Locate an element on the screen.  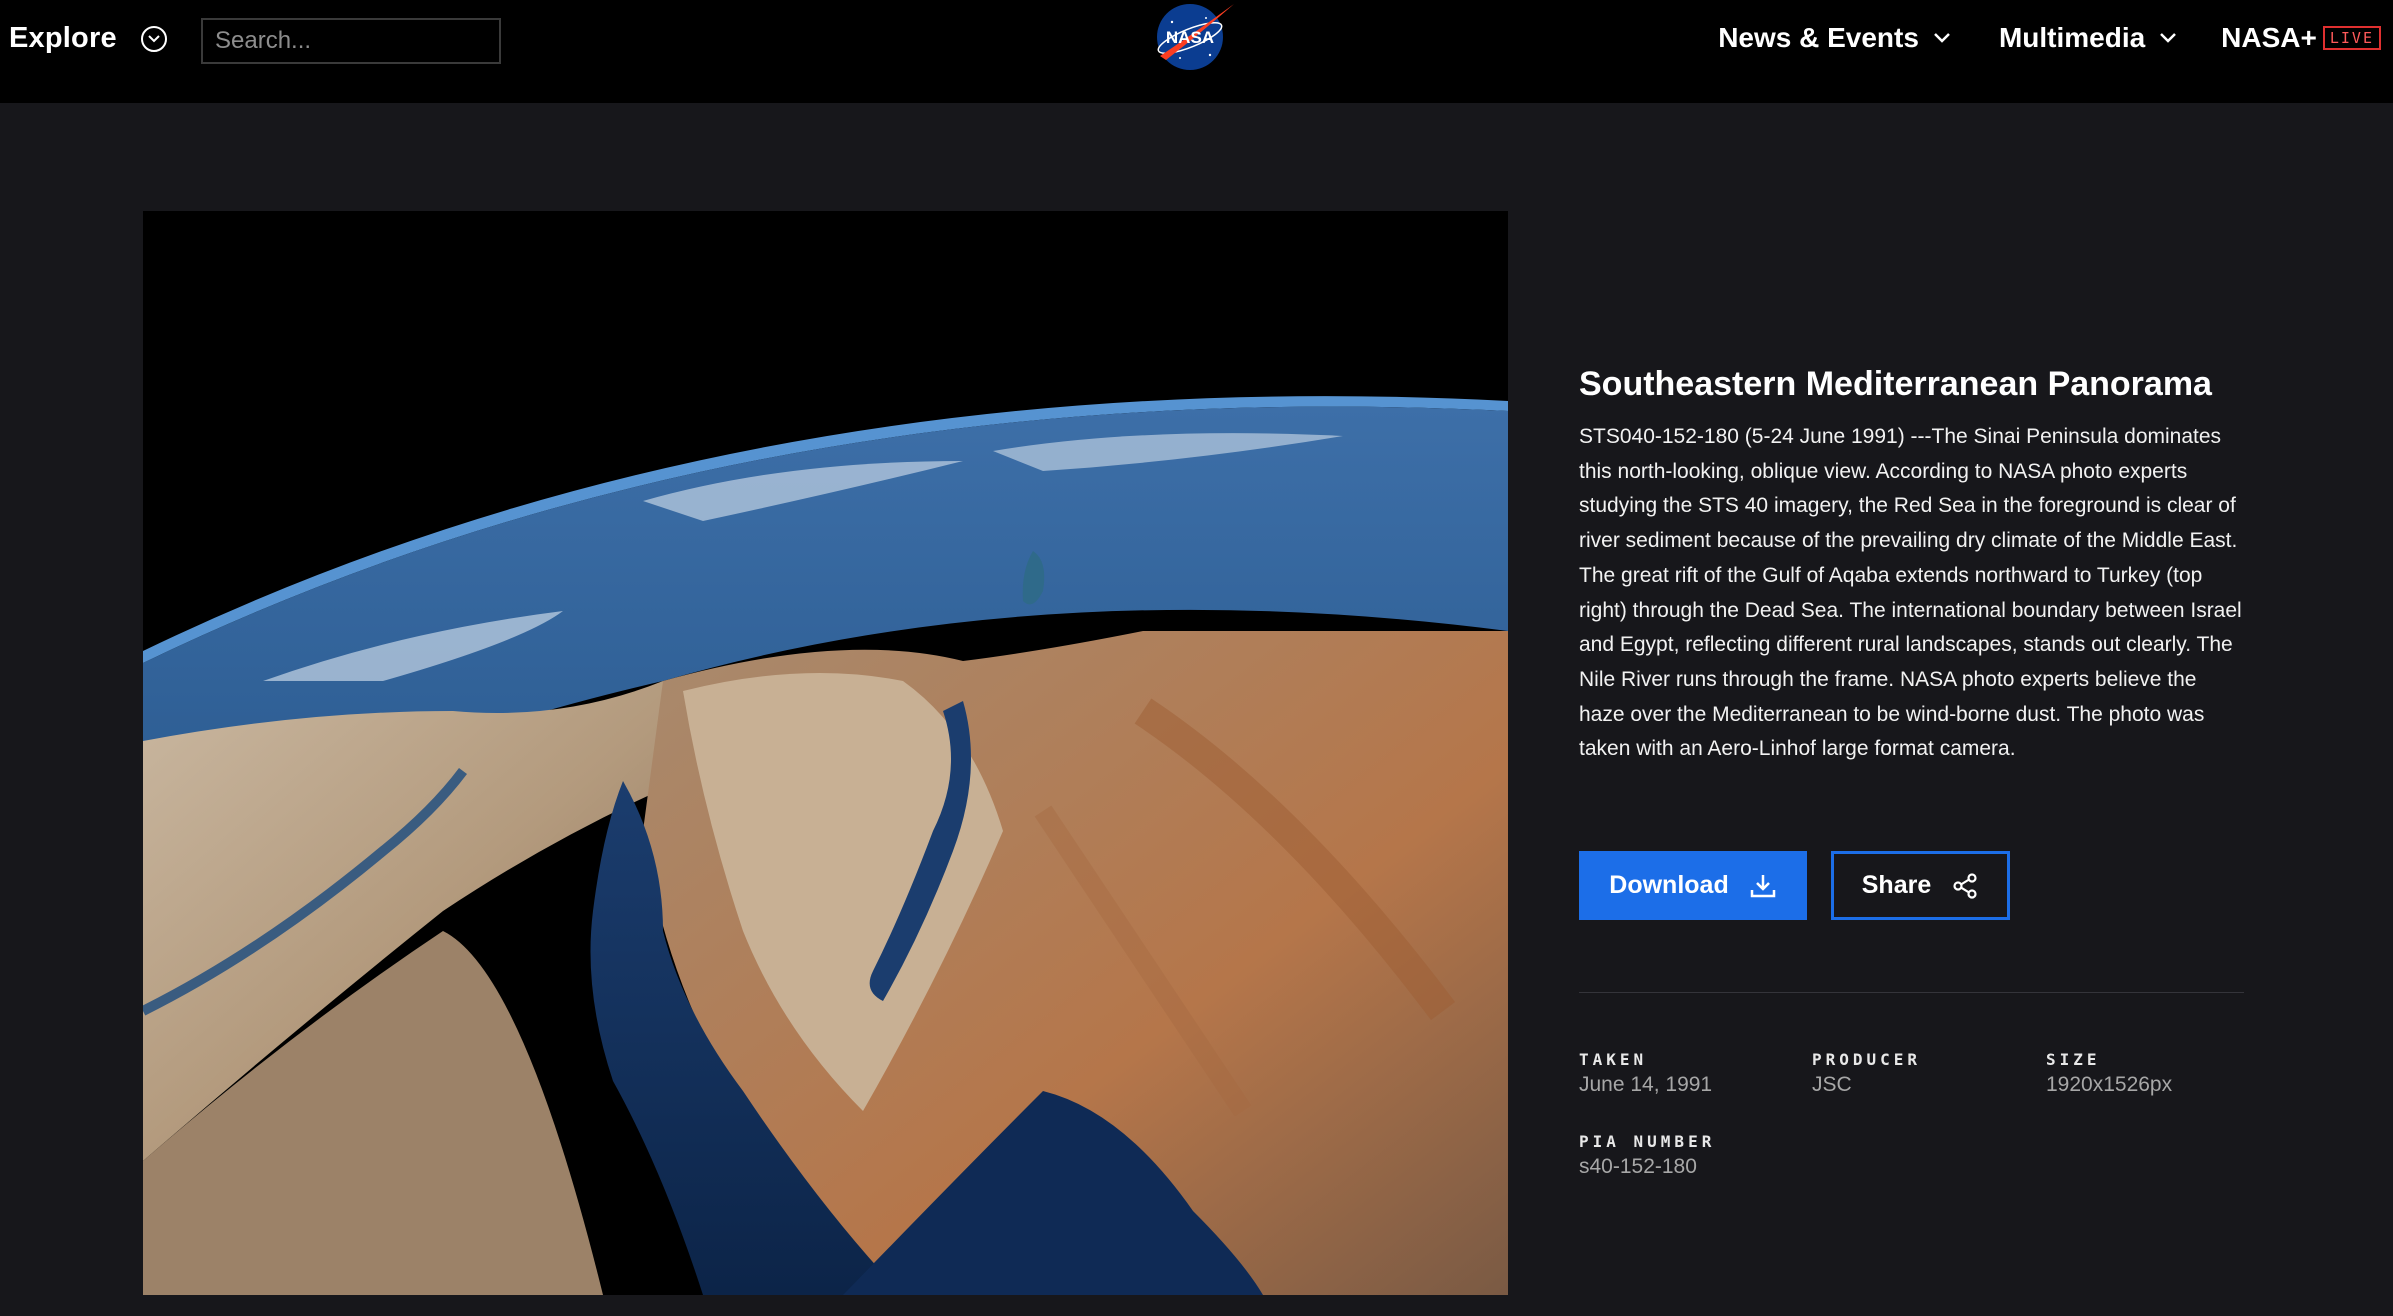
share-button: Share is located at coordinates (1920, 885).